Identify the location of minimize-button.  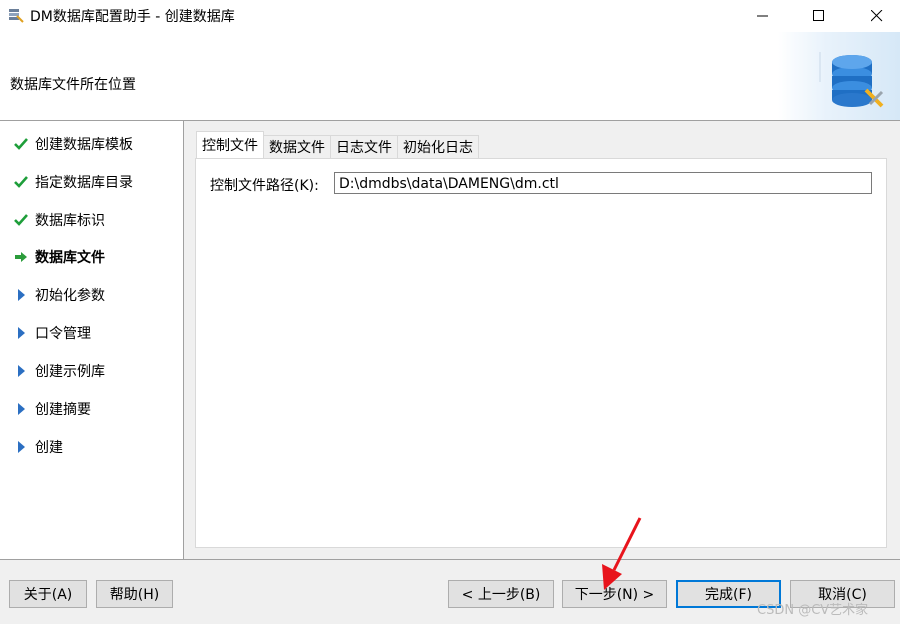
(763, 16).